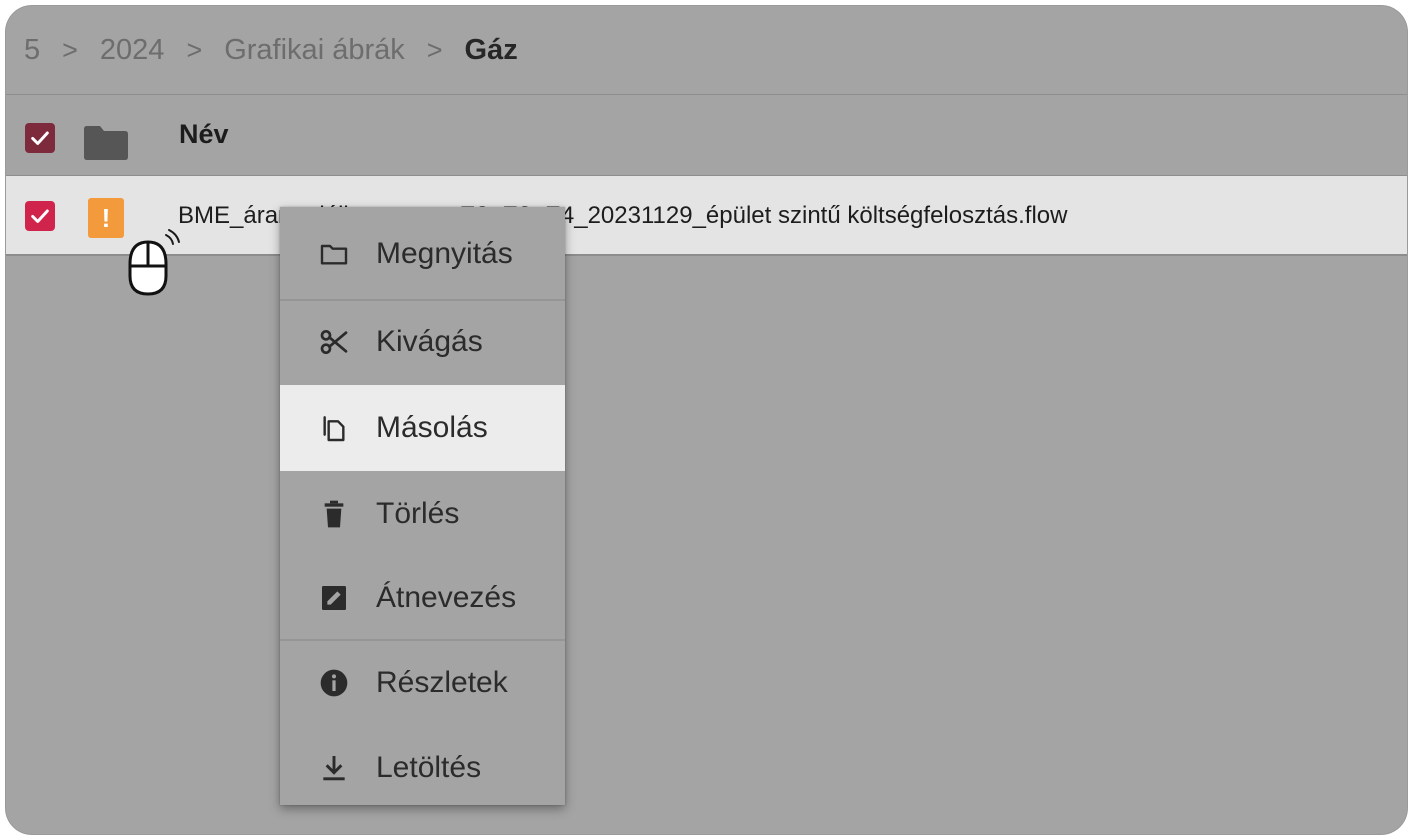 Image resolution: width=1413 pixels, height=836 pixels. Describe the element at coordinates (334, 514) in the screenshot. I see `trash-icon` at that location.